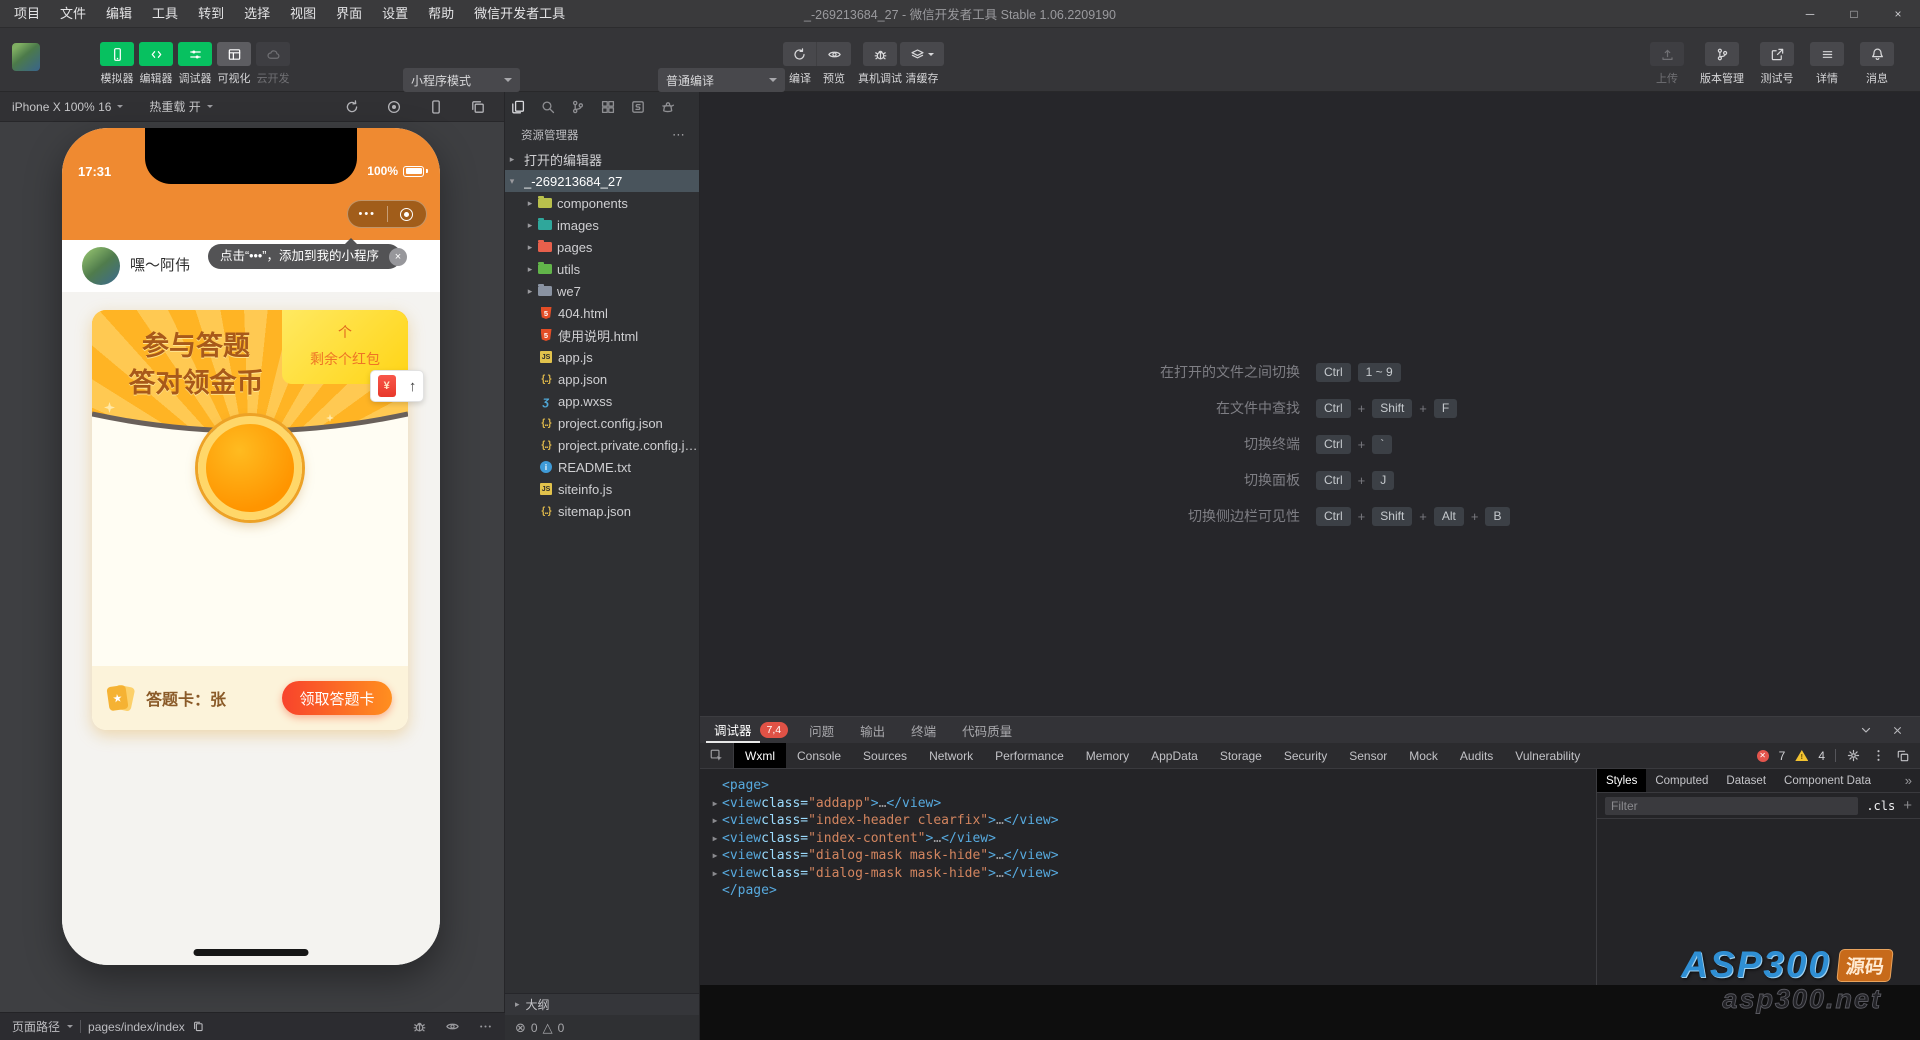 This screenshot has width=1920, height=1040. I want to click on menu-工具: 工具, so click(165, 14).